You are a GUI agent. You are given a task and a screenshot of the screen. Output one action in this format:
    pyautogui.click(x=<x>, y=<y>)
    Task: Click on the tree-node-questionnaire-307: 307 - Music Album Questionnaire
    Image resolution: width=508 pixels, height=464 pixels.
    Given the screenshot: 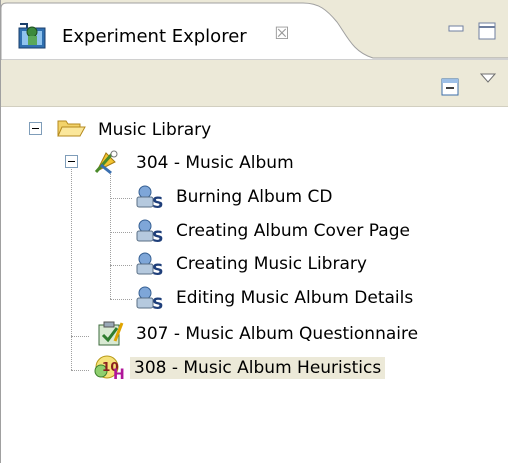 What is the action you would take?
    pyautogui.click(x=231, y=333)
    